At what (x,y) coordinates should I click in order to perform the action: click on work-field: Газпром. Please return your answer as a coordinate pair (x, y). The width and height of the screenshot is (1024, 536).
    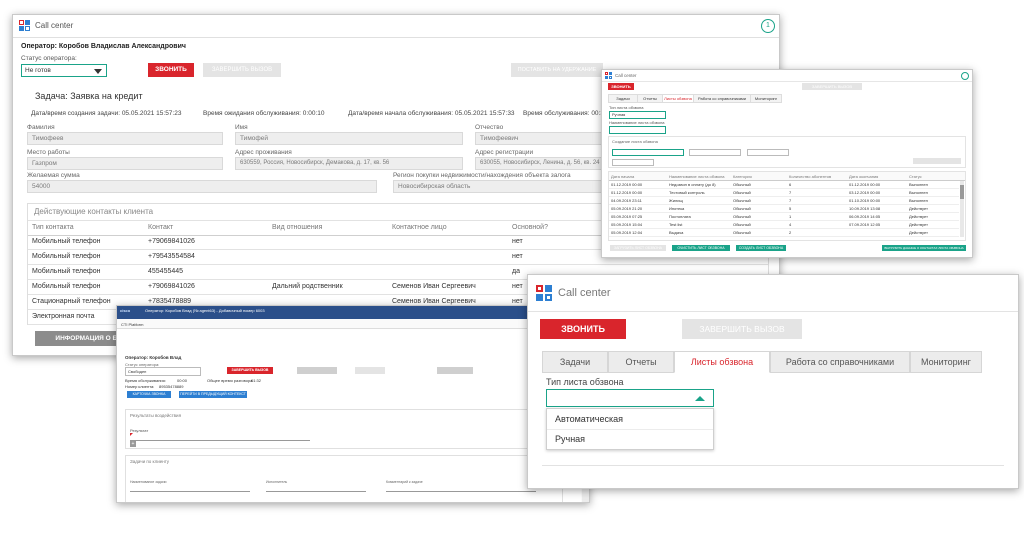
    Looking at the image, I should click on (125, 163).